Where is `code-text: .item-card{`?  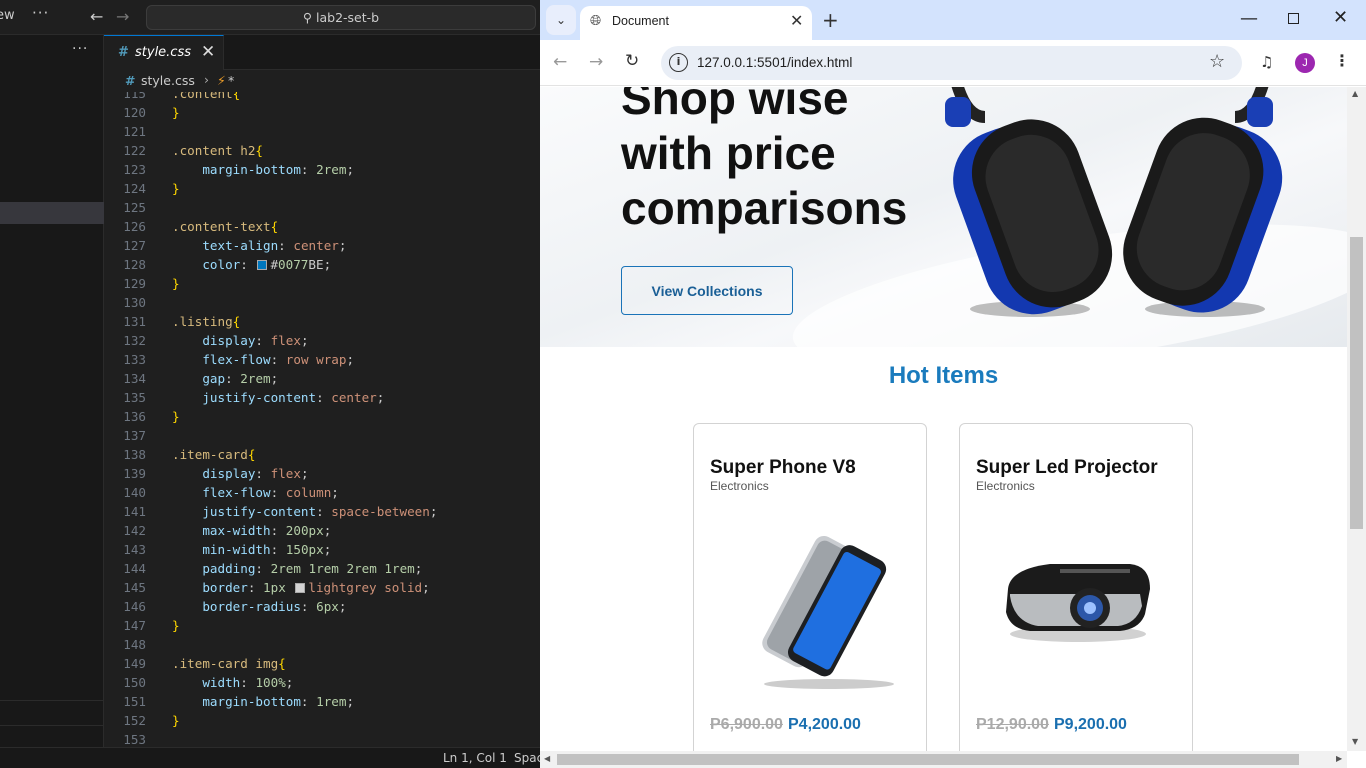
code-text: .item-card{ is located at coordinates (214, 454).